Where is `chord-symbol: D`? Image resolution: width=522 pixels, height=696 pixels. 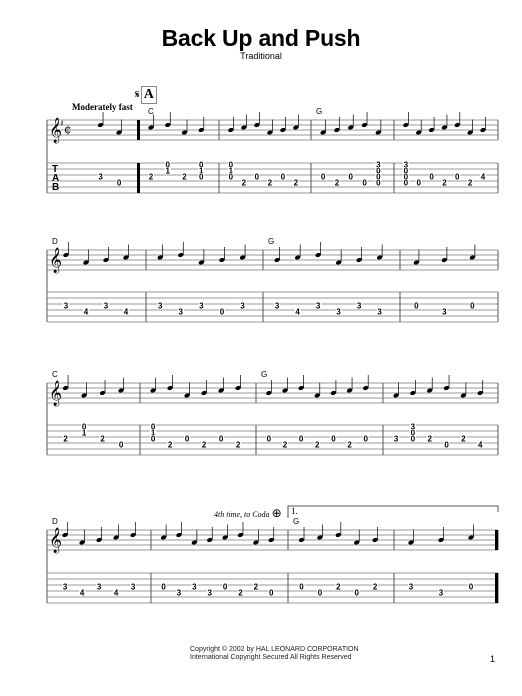 chord-symbol: D is located at coordinates (55, 521).